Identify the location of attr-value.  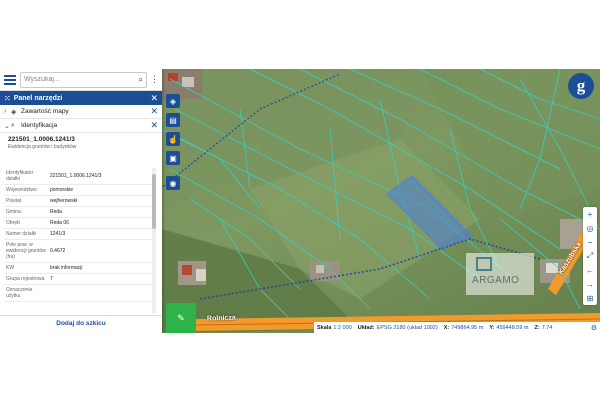
(101, 293).